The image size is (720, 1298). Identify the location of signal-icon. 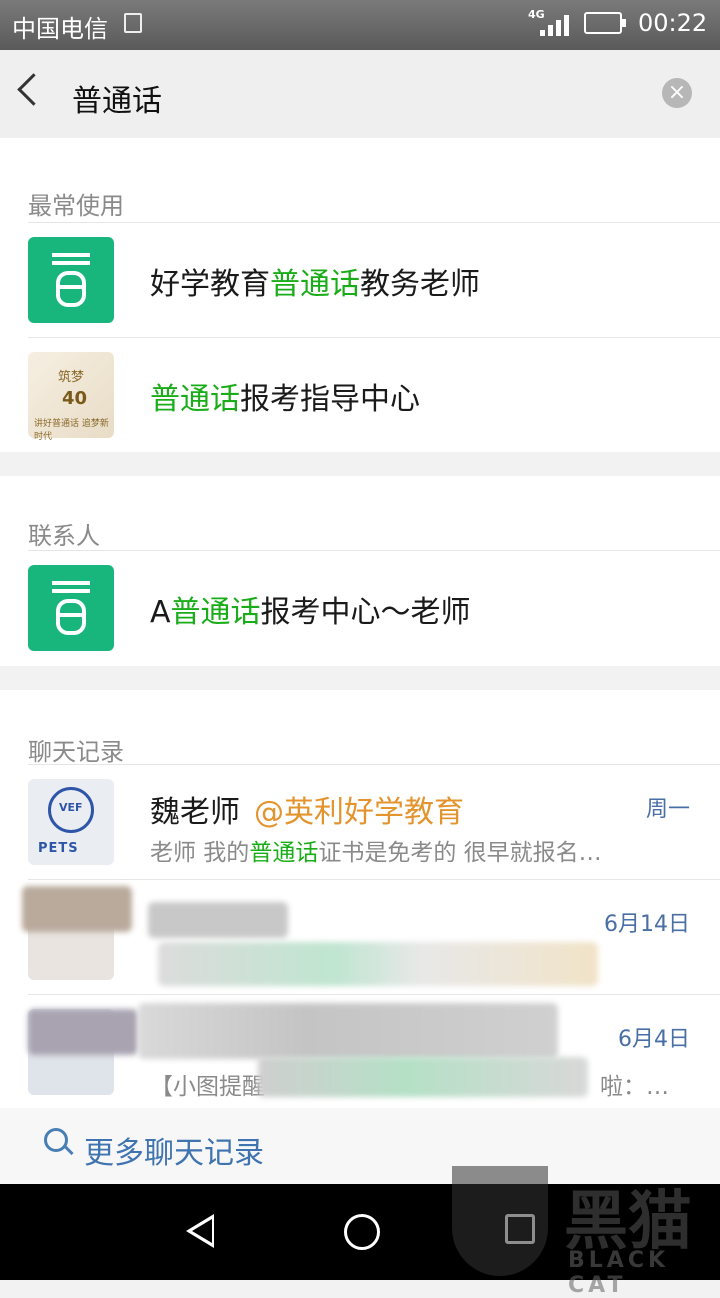
(554, 25).